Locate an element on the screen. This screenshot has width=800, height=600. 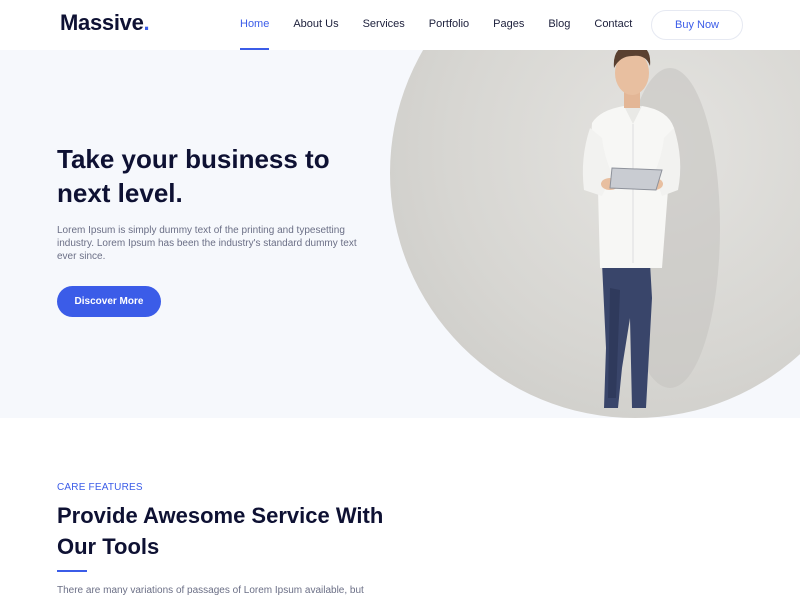
nav-item-about-us: About Us is located at coordinates (315, 25).